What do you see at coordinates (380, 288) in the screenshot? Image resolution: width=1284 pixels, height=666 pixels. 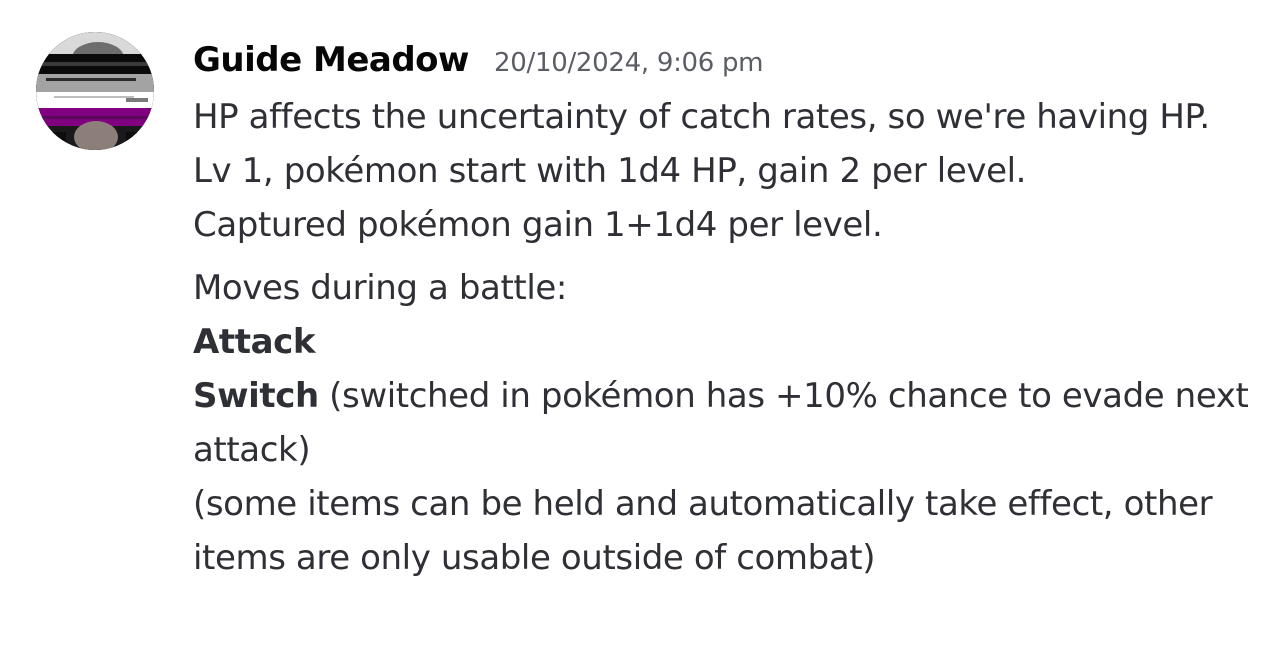 I see `moves-heading: Moves during a battle:` at bounding box center [380, 288].